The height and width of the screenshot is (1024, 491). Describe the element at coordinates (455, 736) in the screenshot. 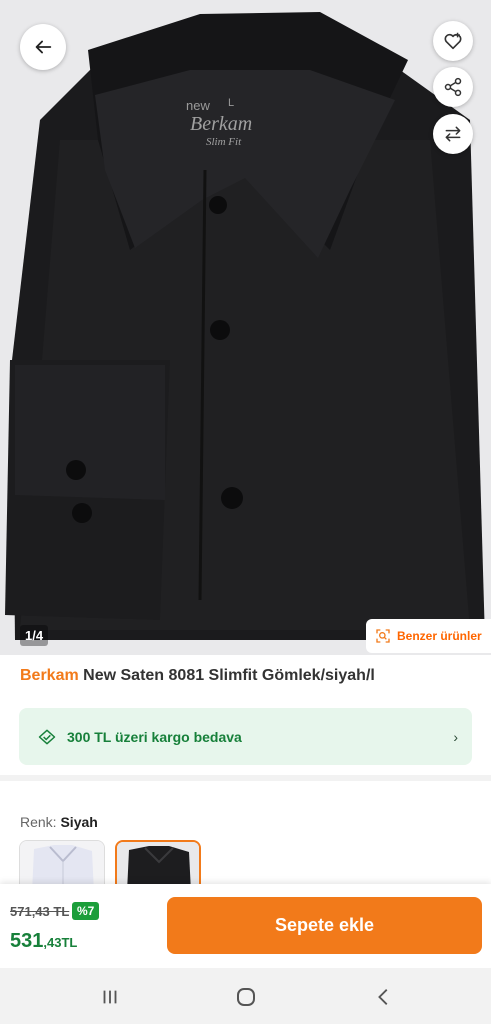

I see `chevron-right-icon: ›` at that location.